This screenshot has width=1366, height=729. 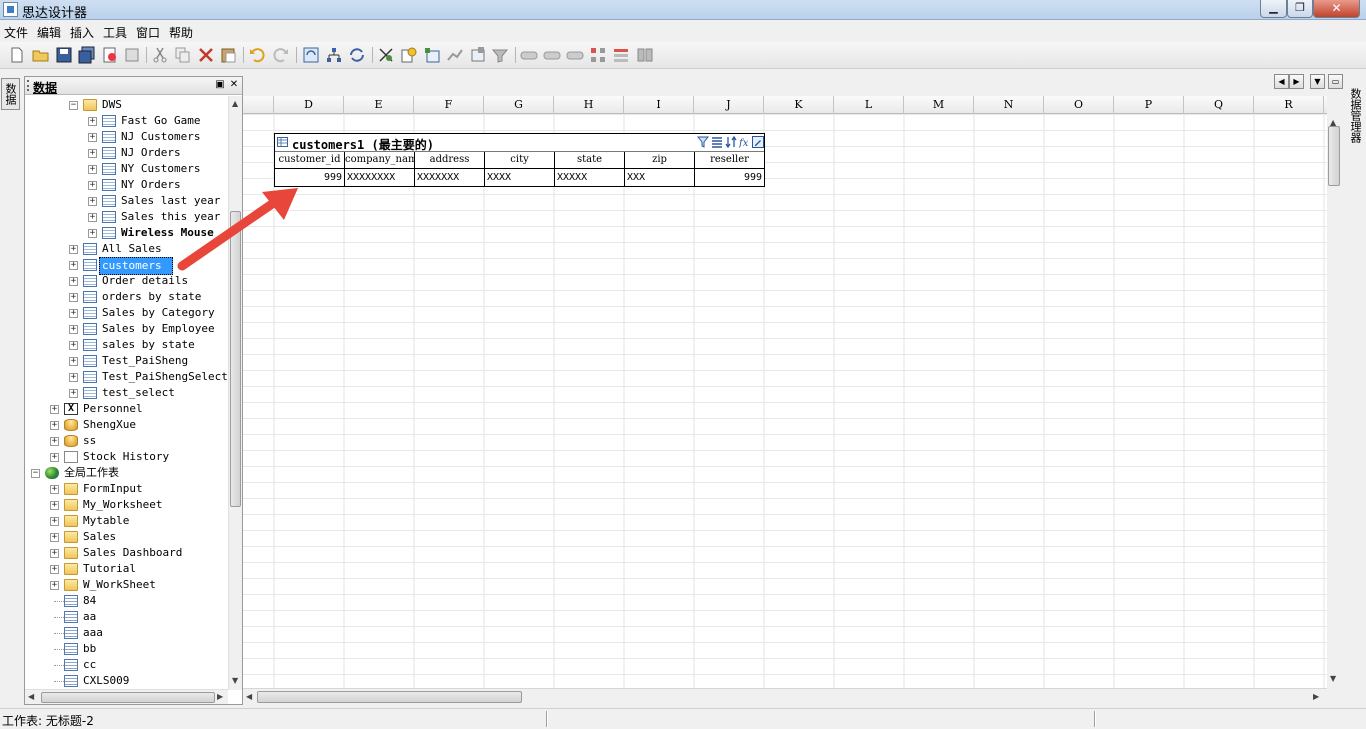 What do you see at coordinates (590, 177) in the screenshot?
I see `widget-cell: XXXXX` at bounding box center [590, 177].